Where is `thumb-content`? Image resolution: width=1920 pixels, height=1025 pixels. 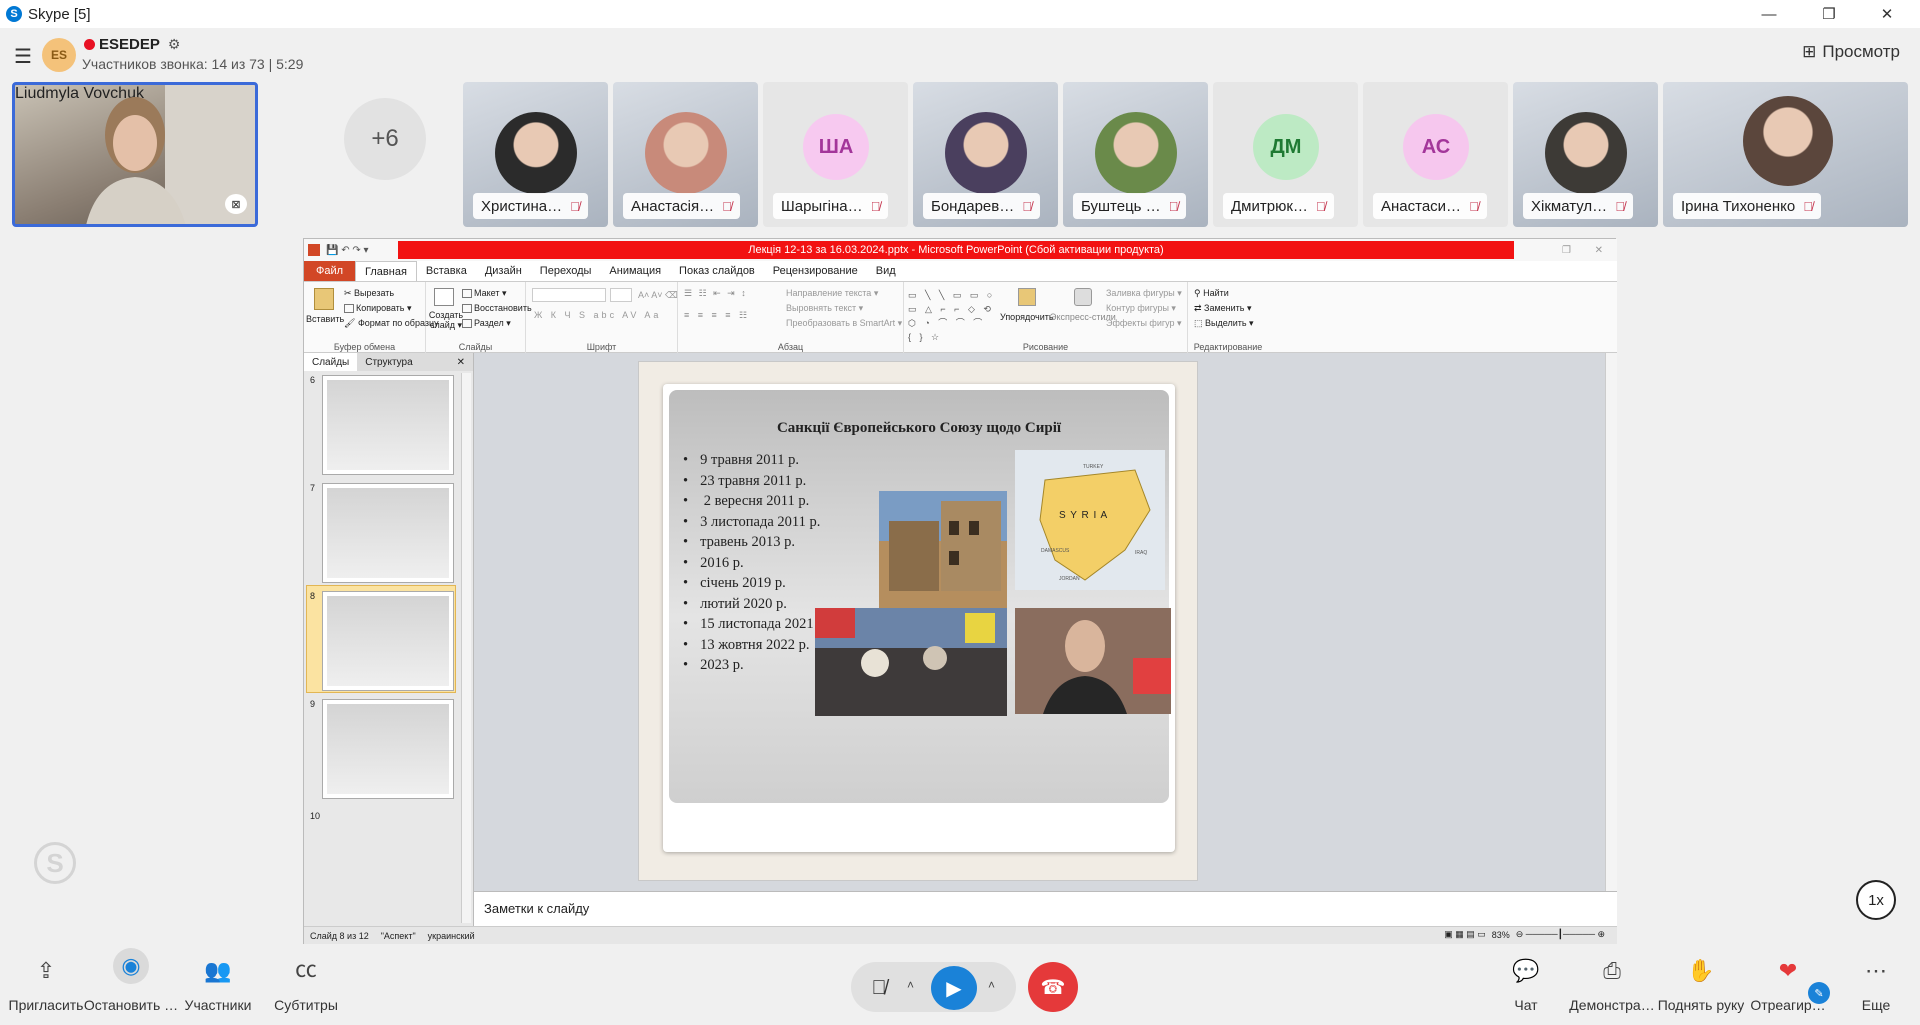 thumb-content is located at coordinates (388, 533).